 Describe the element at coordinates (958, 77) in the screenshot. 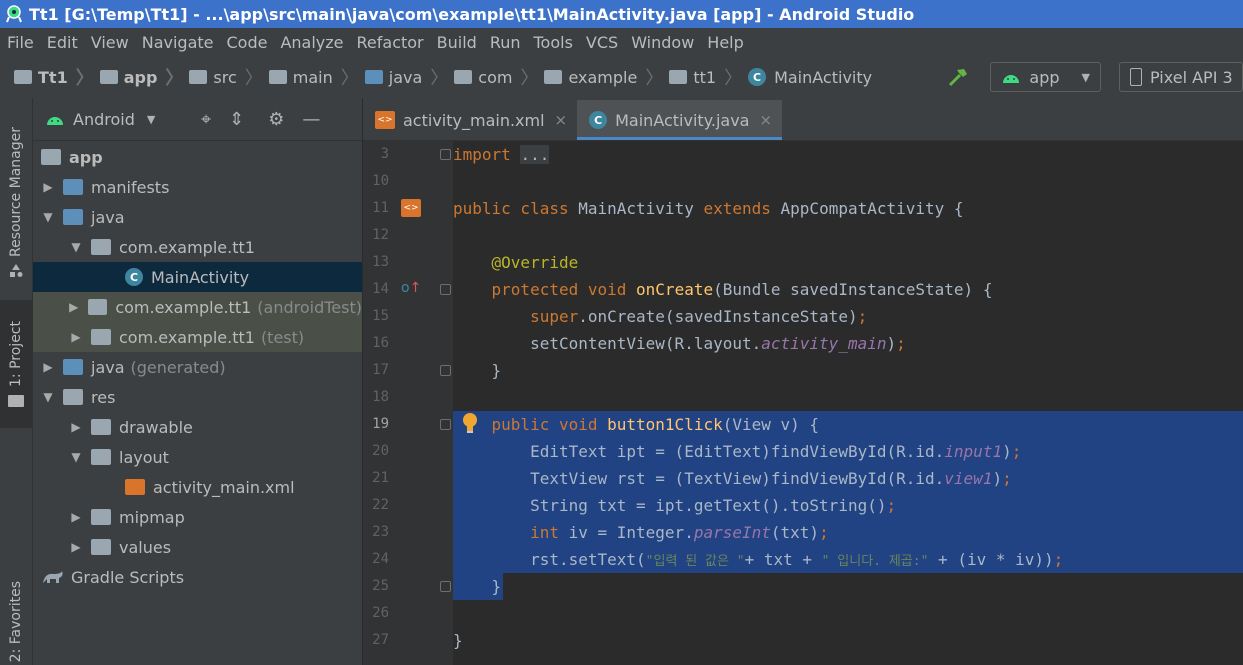

I see `hammer-icon` at that location.